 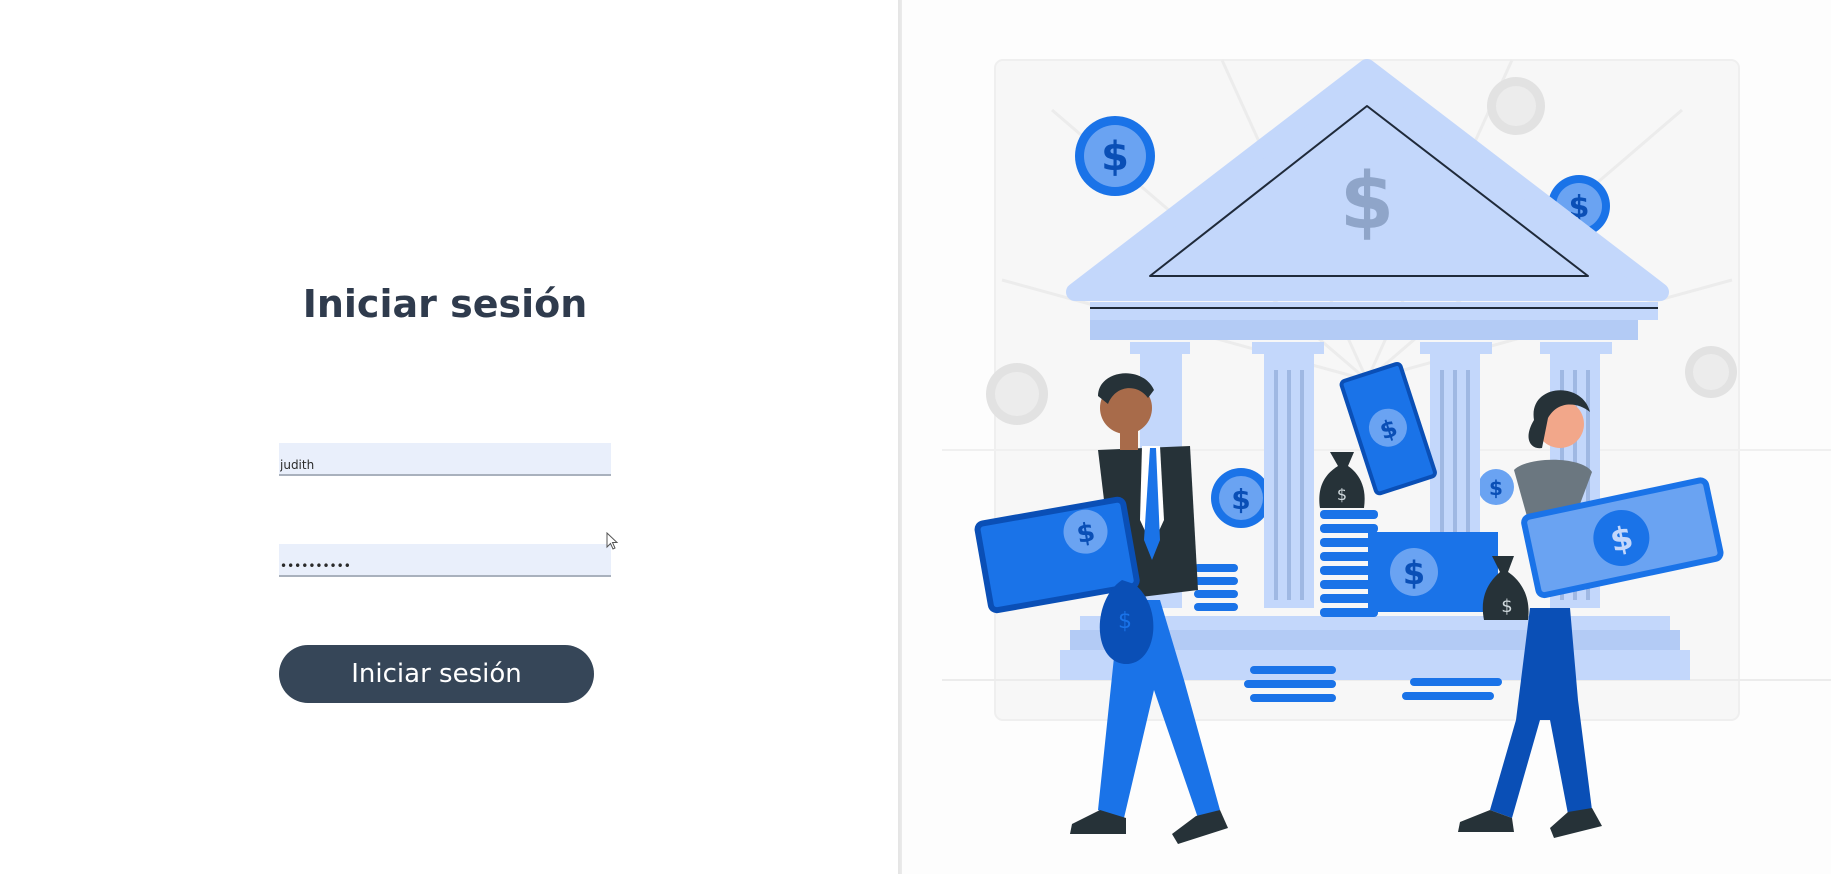 I want to click on page-title: Iniciar sesión, so click(x=445, y=304).